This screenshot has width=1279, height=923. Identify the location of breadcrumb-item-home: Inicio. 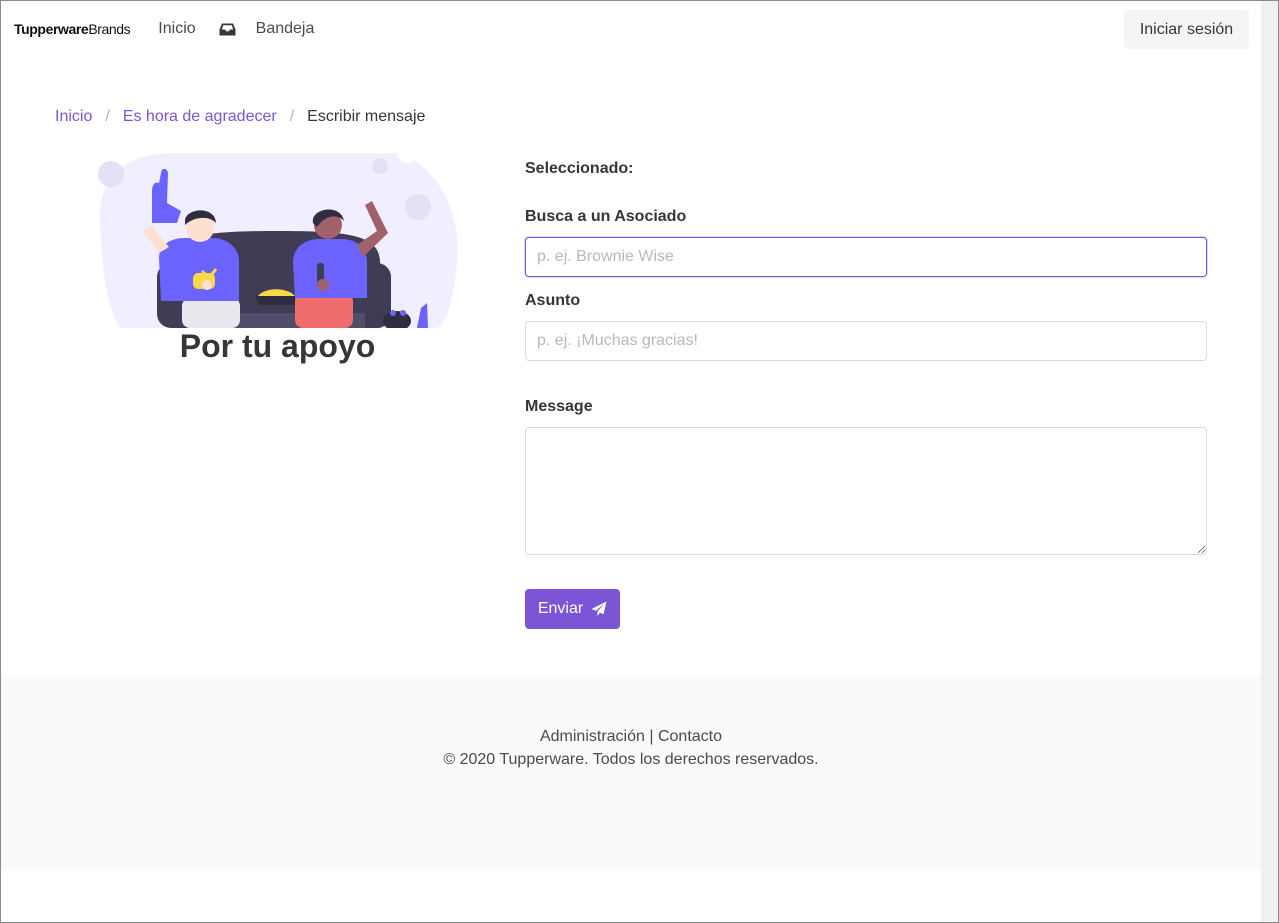
(73, 117).